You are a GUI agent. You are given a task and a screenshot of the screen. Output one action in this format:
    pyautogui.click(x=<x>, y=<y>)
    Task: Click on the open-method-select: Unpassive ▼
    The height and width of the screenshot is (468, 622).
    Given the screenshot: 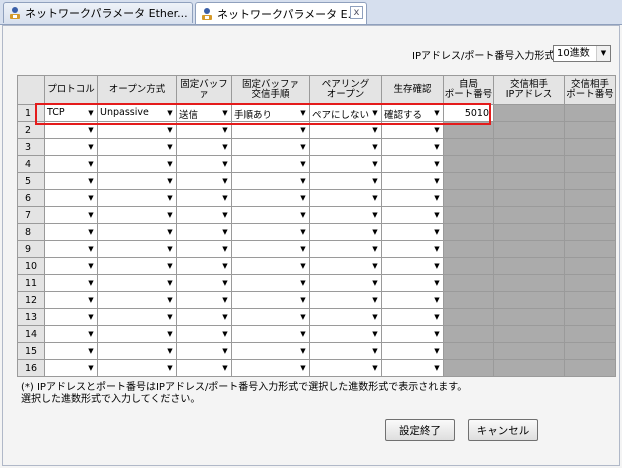 What is the action you would take?
    pyautogui.click(x=137, y=113)
    